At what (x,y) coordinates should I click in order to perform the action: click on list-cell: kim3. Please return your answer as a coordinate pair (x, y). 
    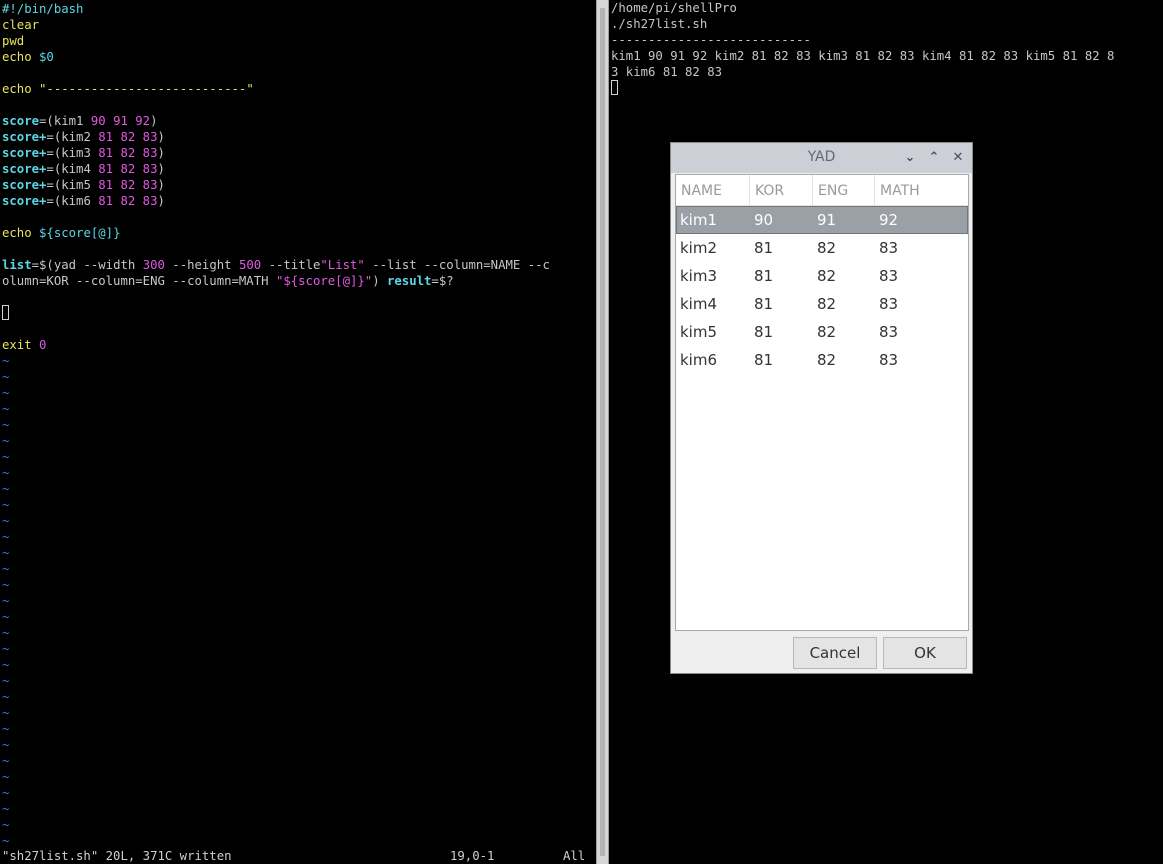
    Looking at the image, I should click on (699, 276).